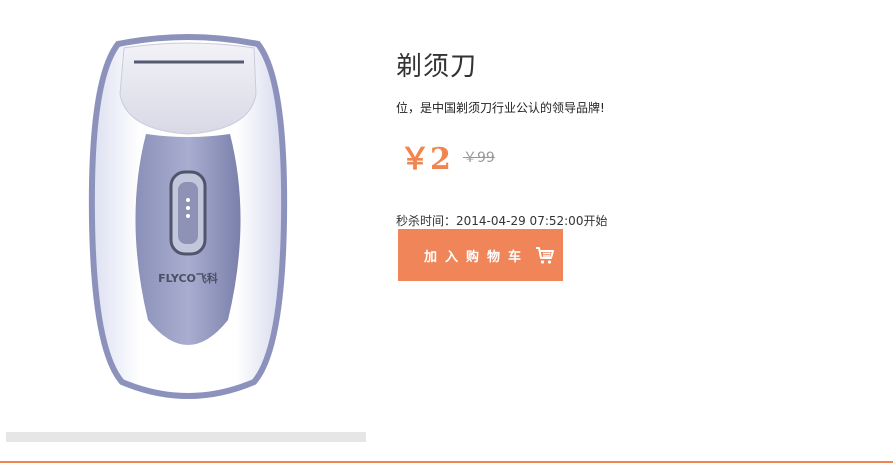  What do you see at coordinates (500, 108) in the screenshot?
I see `product-description: 位，是中国剃须刀行业公认的领导品牌!` at bounding box center [500, 108].